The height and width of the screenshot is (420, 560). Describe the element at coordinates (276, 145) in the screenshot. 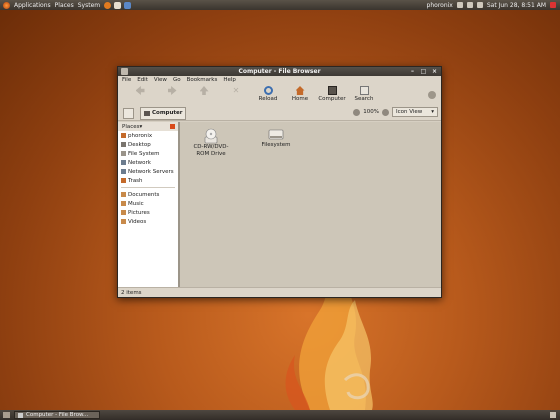

I see `file-item-label: Filesystem` at that location.